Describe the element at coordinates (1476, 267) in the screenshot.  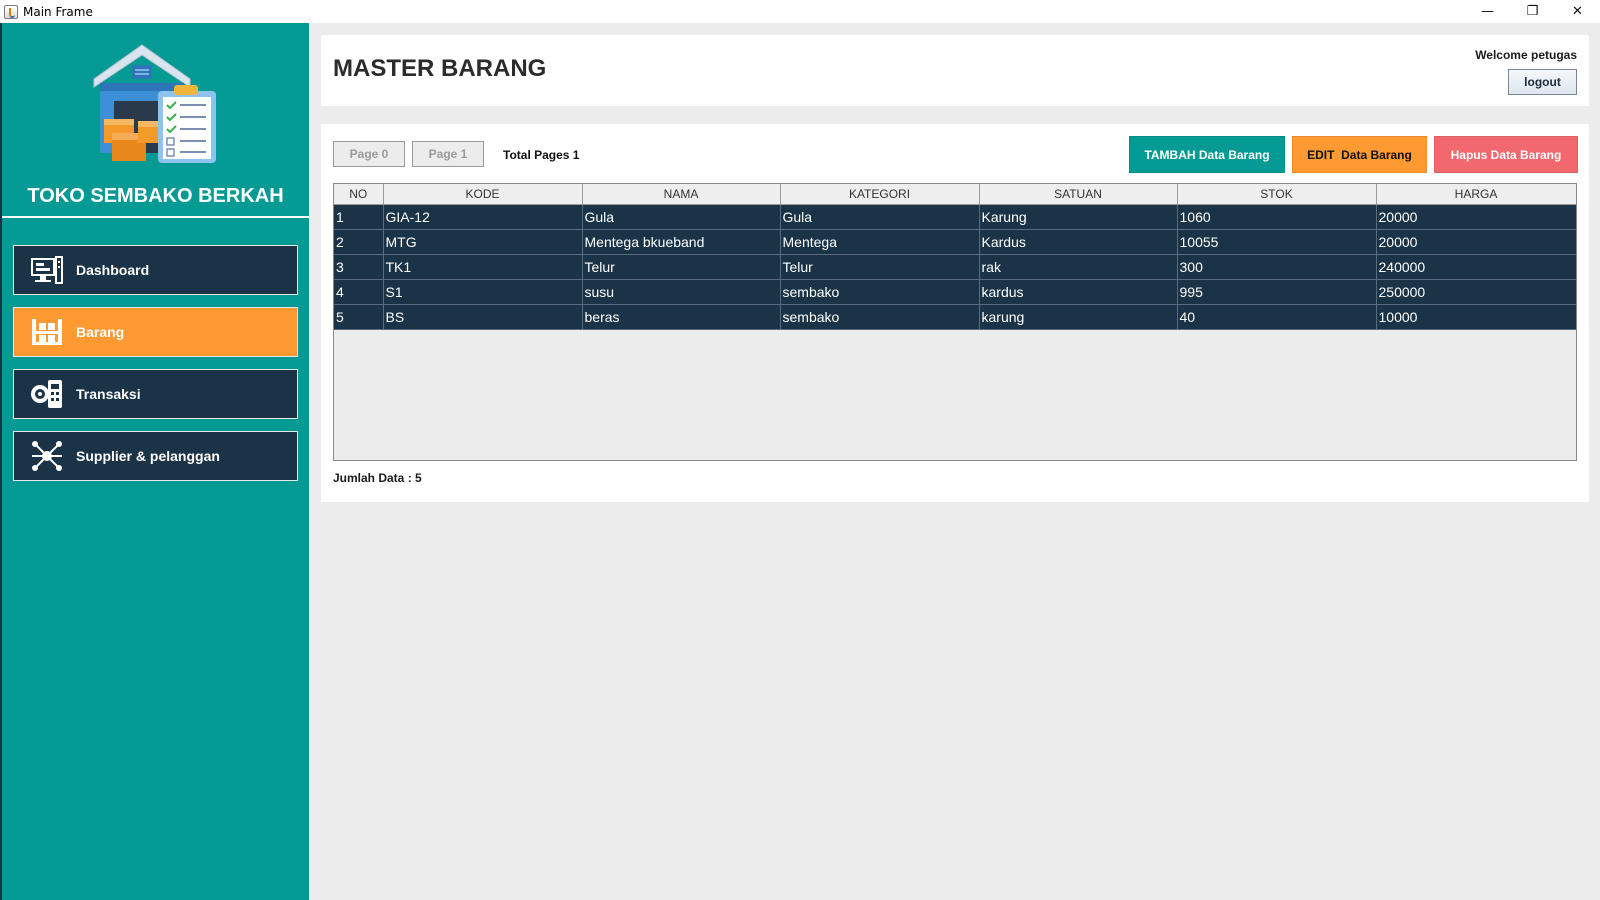
I see `table-cell: 240000` at that location.